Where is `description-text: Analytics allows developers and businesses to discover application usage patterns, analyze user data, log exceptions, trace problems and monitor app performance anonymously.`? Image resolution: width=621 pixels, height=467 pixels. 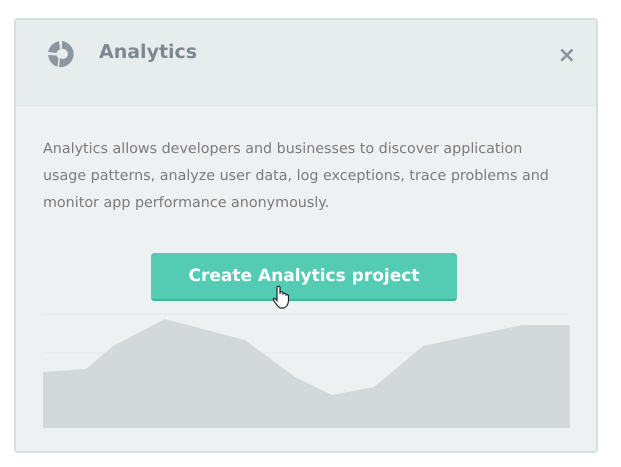
description-text: Analytics allows developers and businesses to discover application usage patterns, analyze user data, log exceptions, trace problems and monitor app performance anonymously. is located at coordinates (296, 176).